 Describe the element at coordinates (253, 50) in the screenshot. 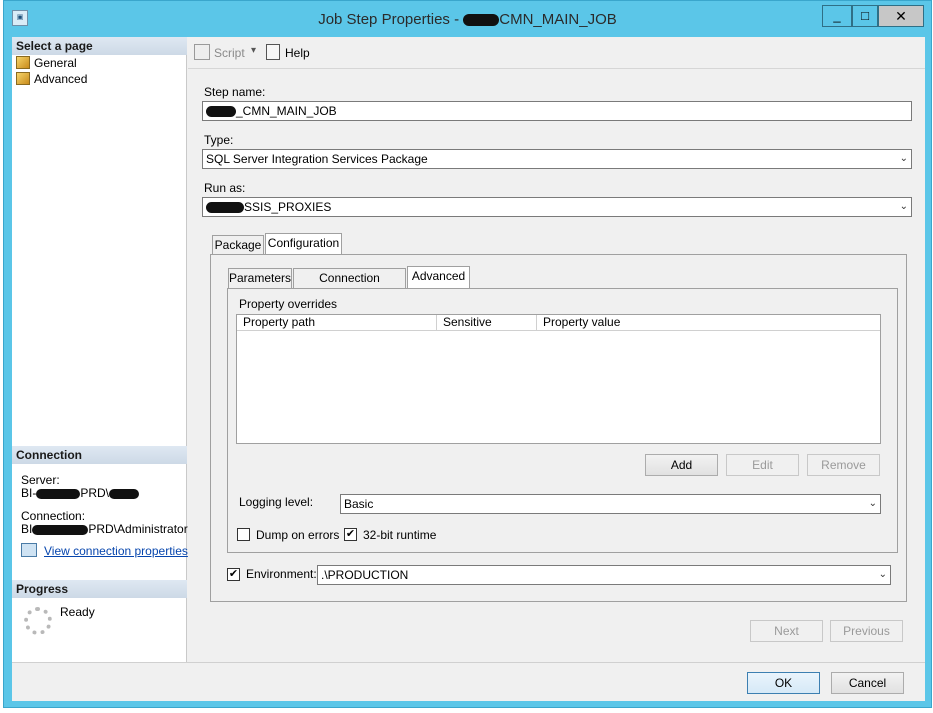

I see `script-dropdown-chevron-icon: ▾` at that location.